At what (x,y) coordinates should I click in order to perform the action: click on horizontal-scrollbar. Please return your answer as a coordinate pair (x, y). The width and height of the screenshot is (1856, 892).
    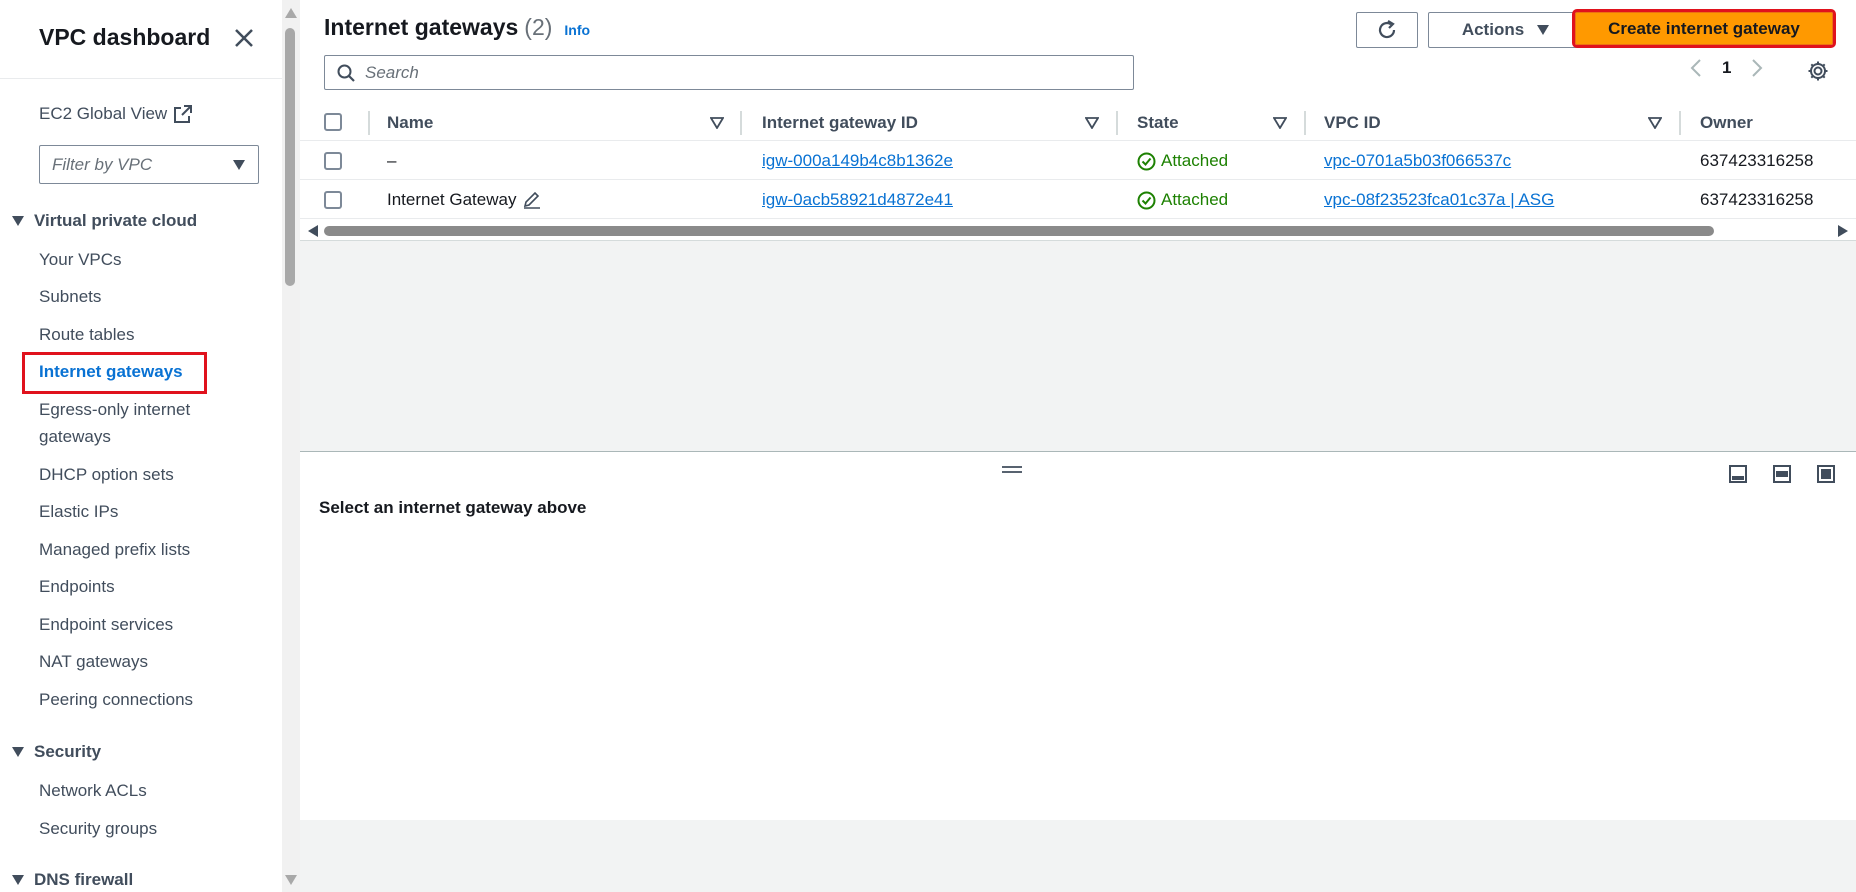
    Looking at the image, I should click on (1078, 230).